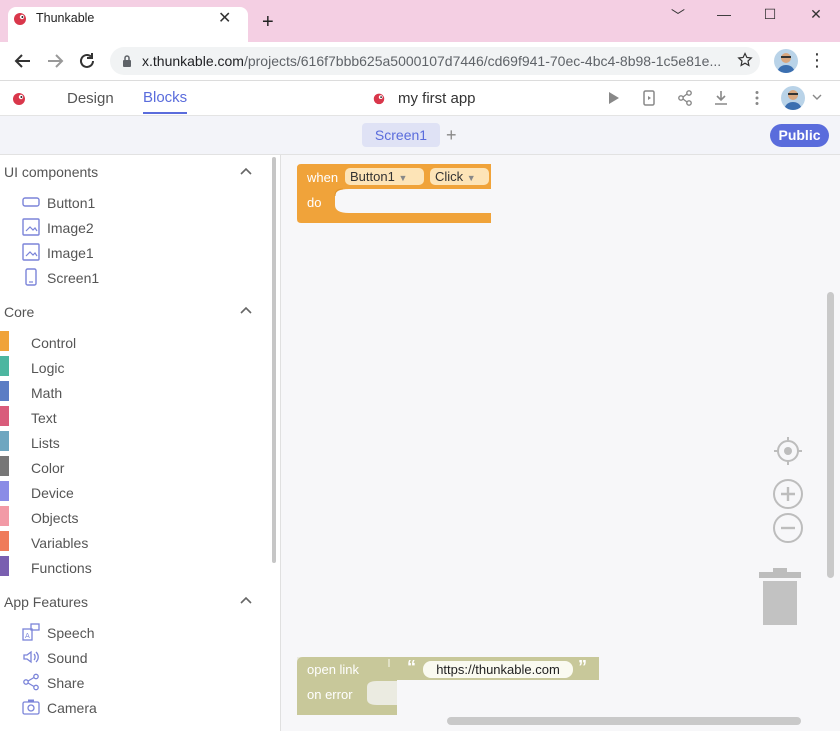 Image resolution: width=840 pixels, height=731 pixels. Describe the element at coordinates (31, 657) in the screenshot. I see `sound-icon` at that location.